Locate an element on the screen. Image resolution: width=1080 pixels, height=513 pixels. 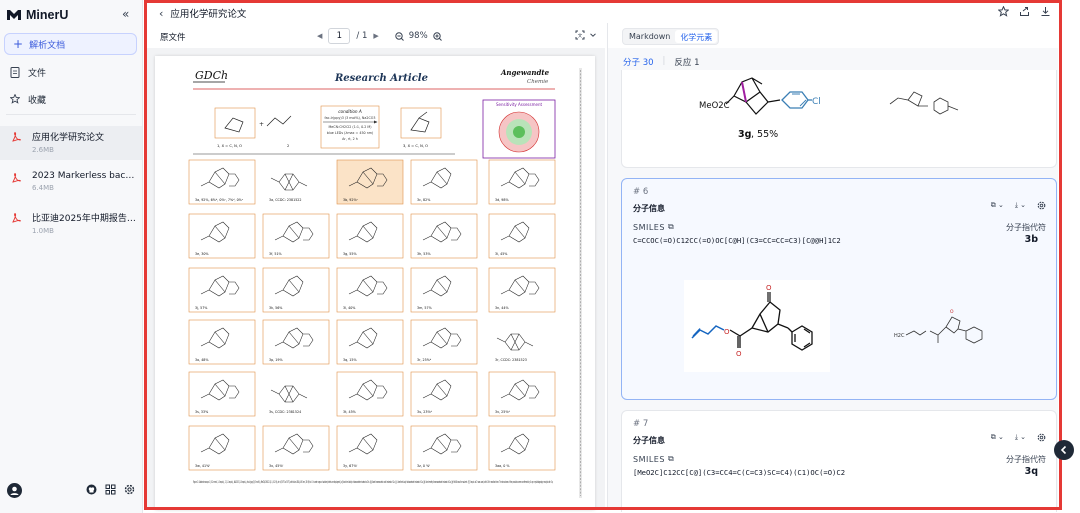
identifier-value: 3q is located at coordinates (1031, 471).